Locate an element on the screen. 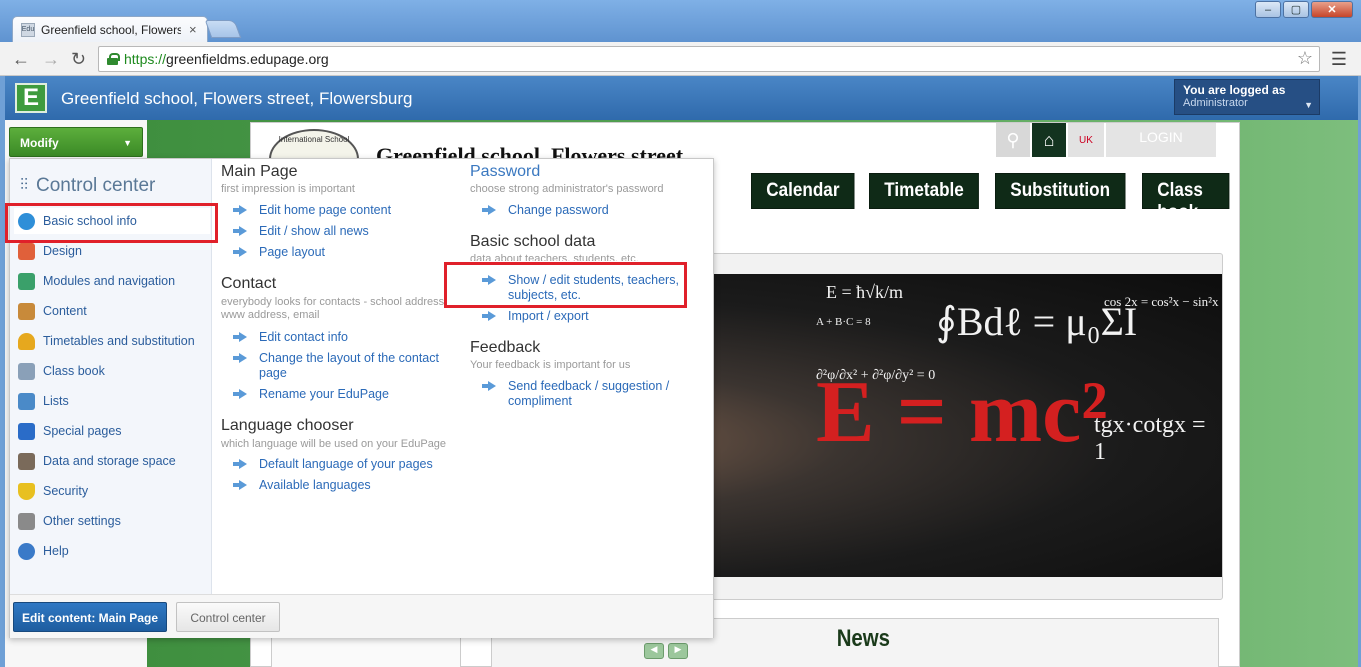  link-page-layout: Page layout is located at coordinates (279, 252).